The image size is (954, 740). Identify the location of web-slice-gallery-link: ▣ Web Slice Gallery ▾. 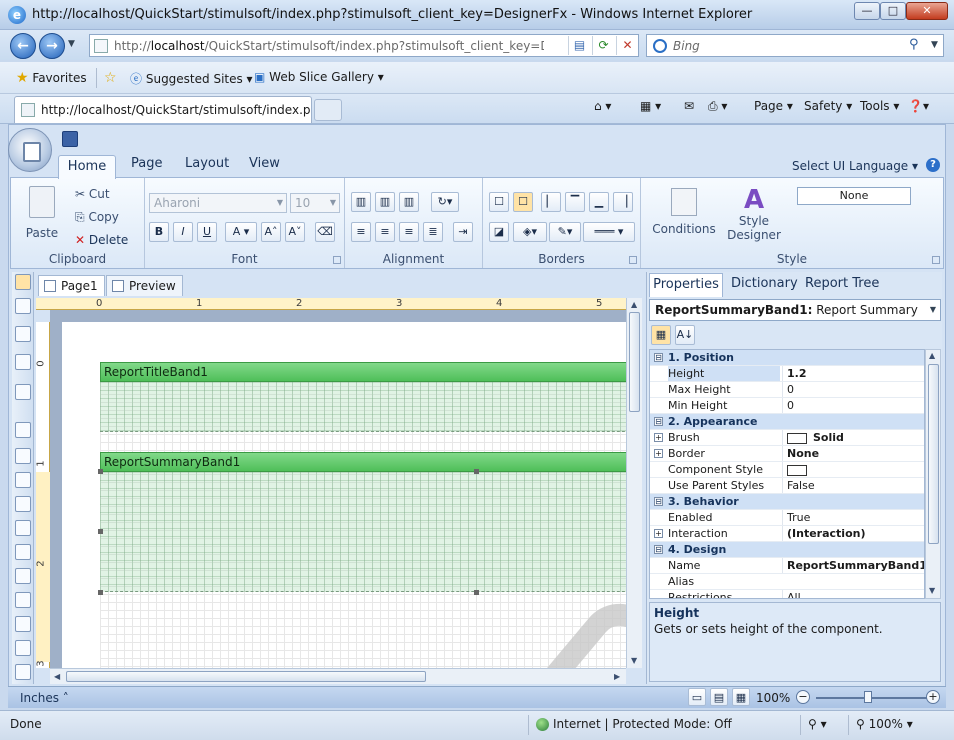
(319, 77).